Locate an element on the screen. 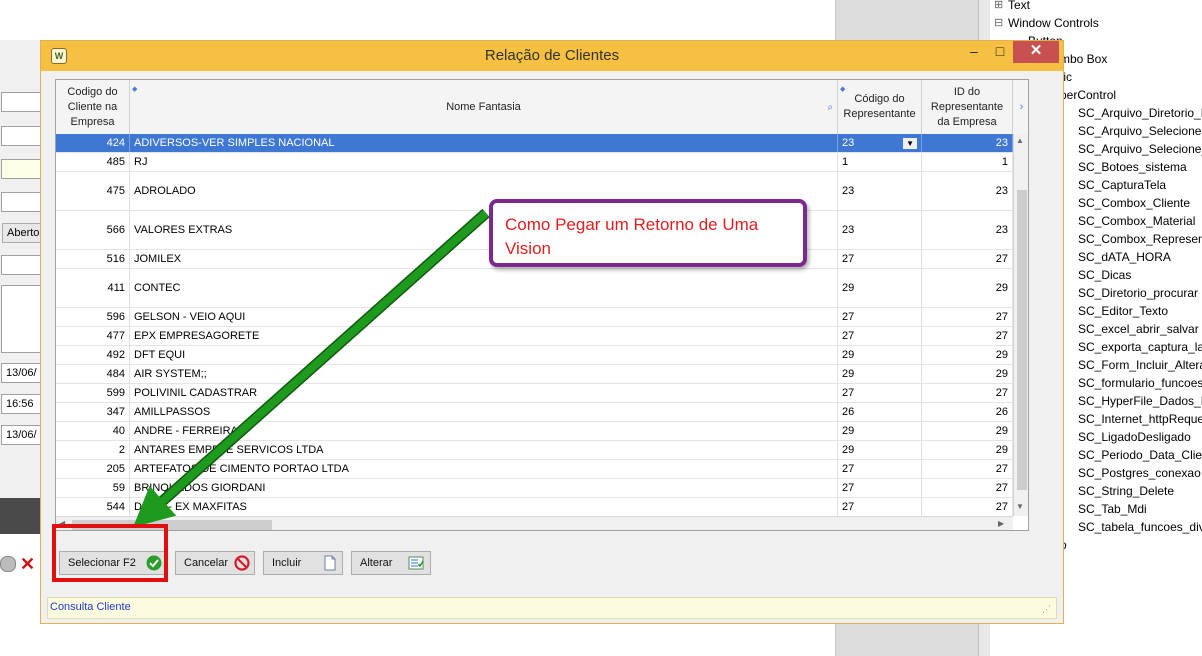 Image resolution: width=1202 pixels, height=656 pixels. annotation-callout: Como Pegar um Retorno de Uma Vision is located at coordinates (648, 233).